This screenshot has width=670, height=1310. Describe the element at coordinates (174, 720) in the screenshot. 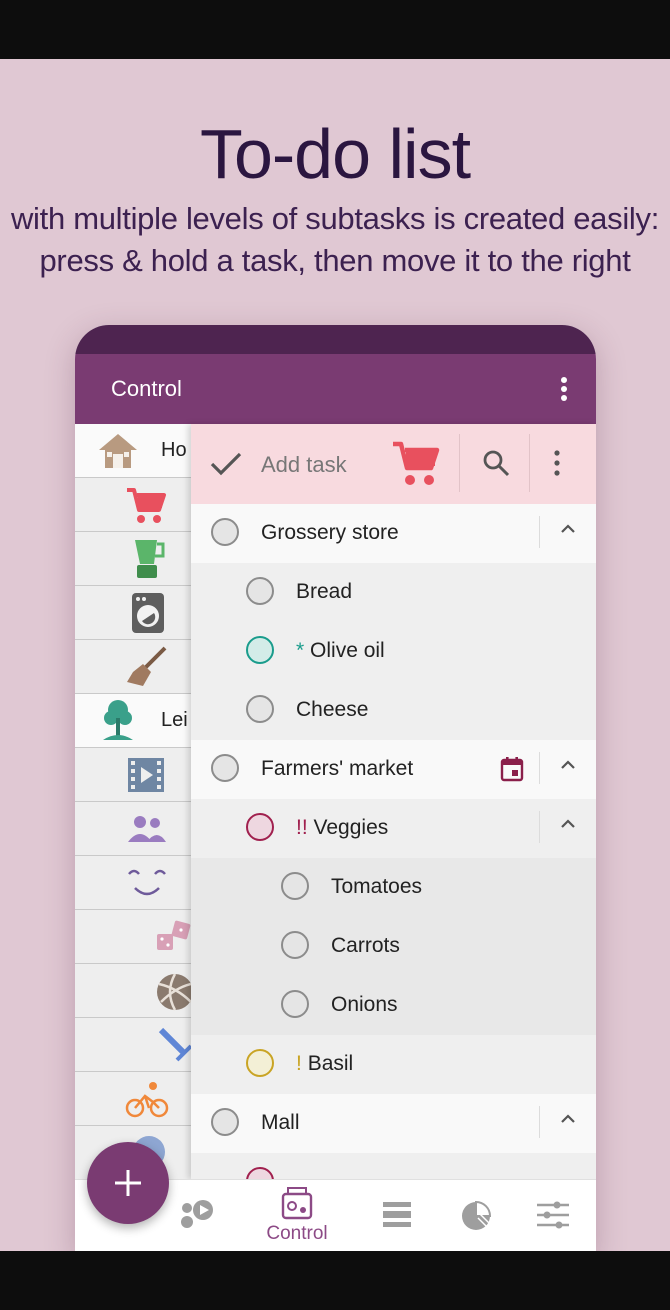

I see `category-label: Lei` at that location.